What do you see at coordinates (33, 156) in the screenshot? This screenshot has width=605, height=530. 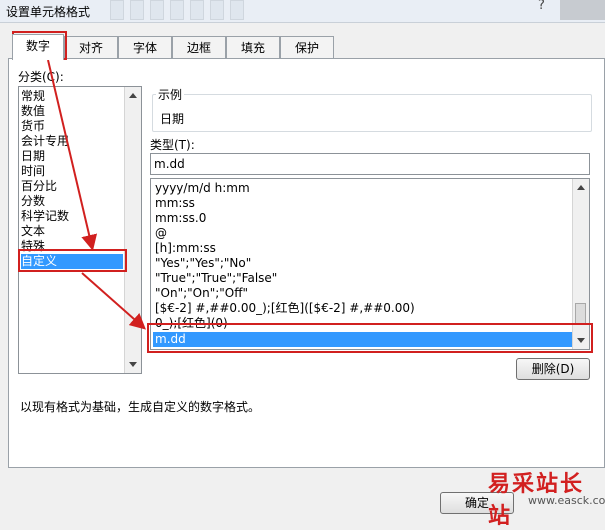 I see `category-item-date: 日期` at bounding box center [33, 156].